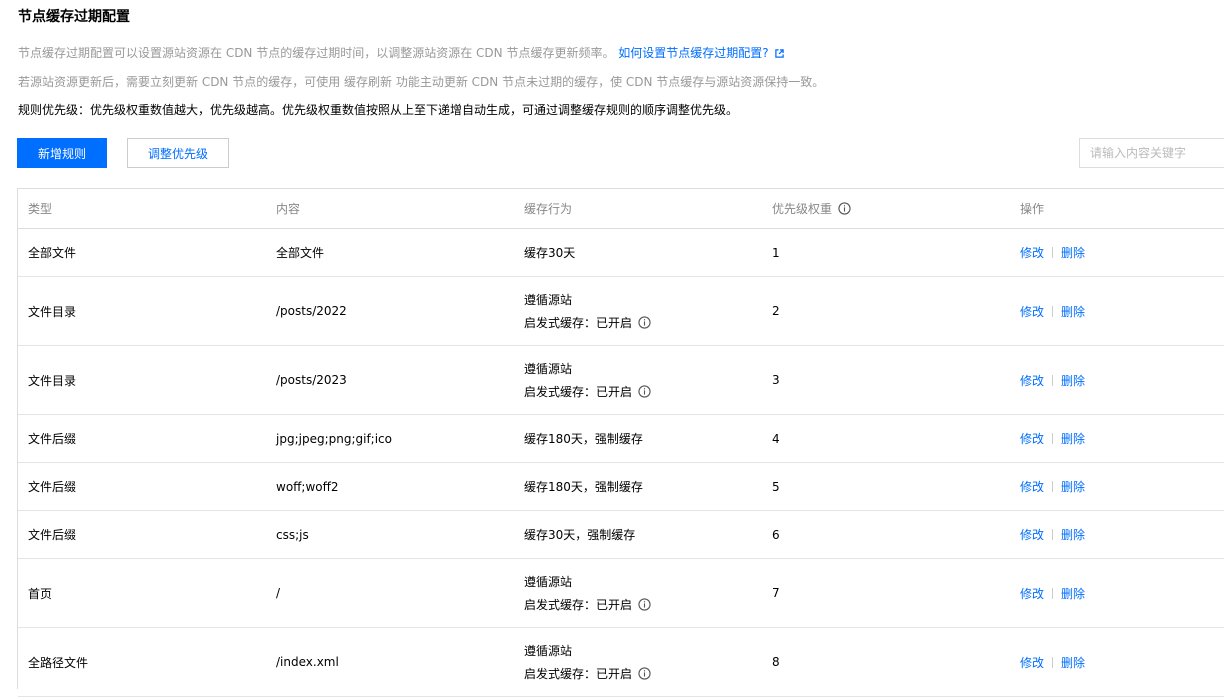 This screenshot has height=697, width=1224. I want to click on type-cell: 首页, so click(40, 593).